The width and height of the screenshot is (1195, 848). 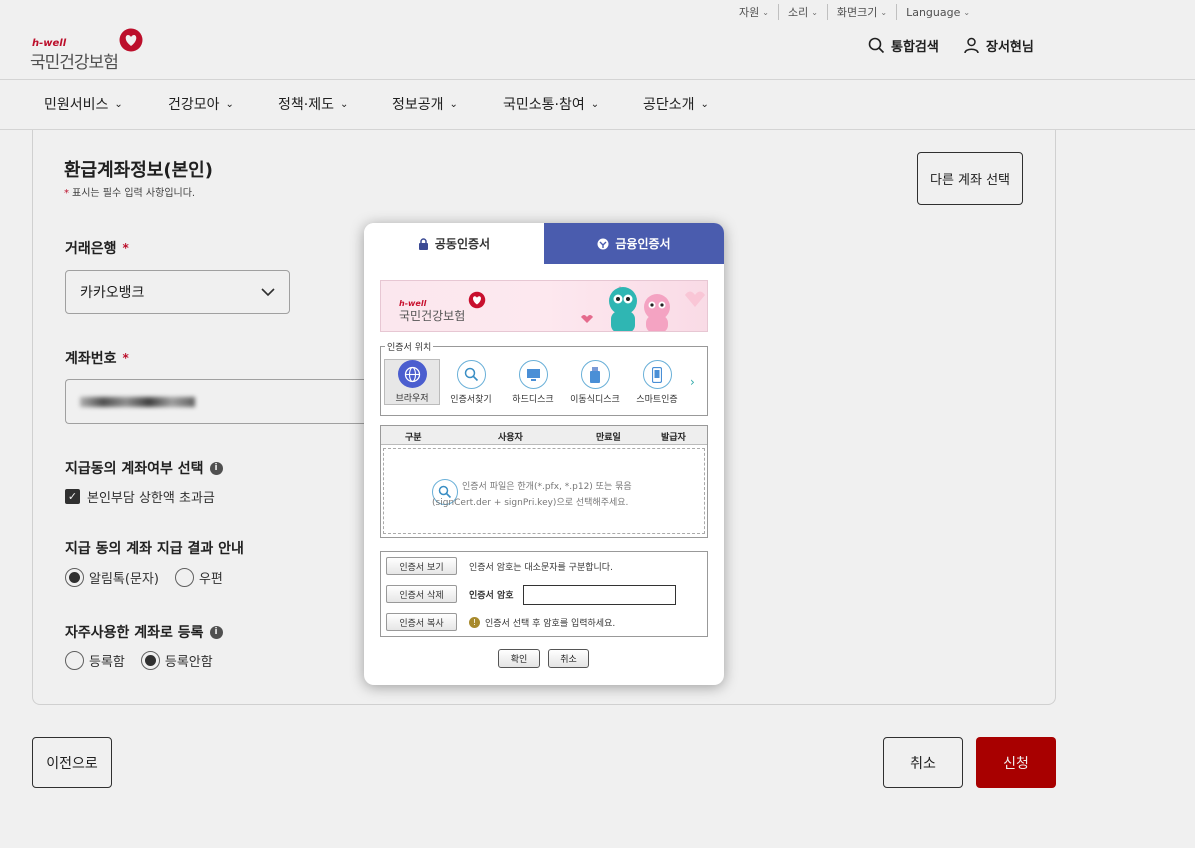 I want to click on cap-excess-label: 본인부담 상한액 초과금, so click(x=151, y=498).